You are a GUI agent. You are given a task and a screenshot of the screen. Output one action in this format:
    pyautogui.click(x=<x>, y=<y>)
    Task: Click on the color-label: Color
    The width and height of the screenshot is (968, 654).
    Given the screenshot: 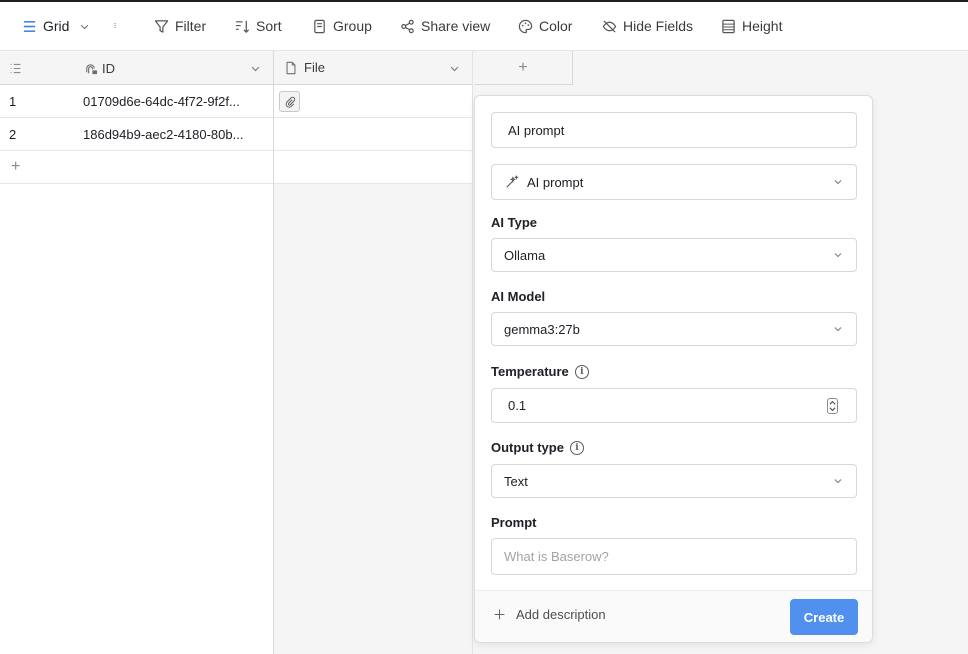 What is the action you would take?
    pyautogui.click(x=556, y=26)
    